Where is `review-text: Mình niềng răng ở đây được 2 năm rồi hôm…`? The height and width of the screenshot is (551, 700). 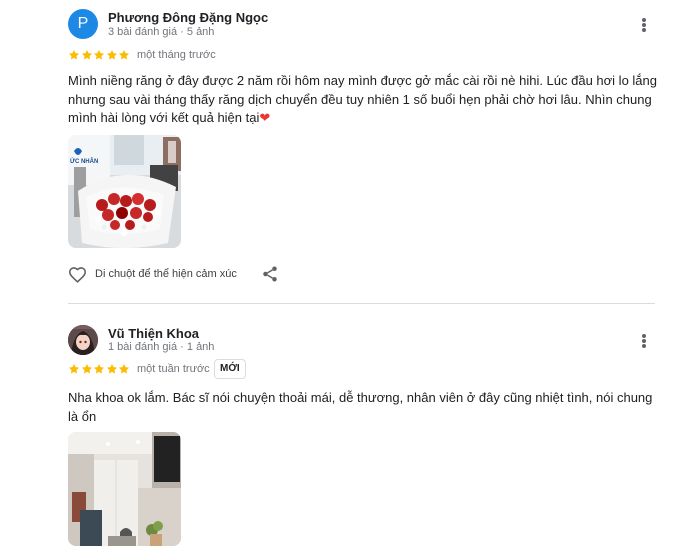
review-text: Mình niềng răng ở đây được 2 năm rồi hôm… is located at coordinates (363, 100).